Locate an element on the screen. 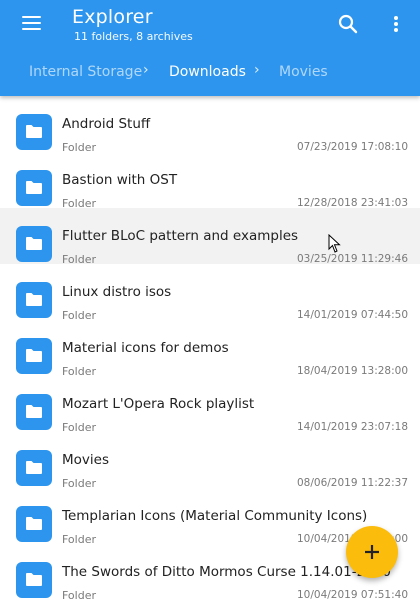  add-button is located at coordinates (372, 552).